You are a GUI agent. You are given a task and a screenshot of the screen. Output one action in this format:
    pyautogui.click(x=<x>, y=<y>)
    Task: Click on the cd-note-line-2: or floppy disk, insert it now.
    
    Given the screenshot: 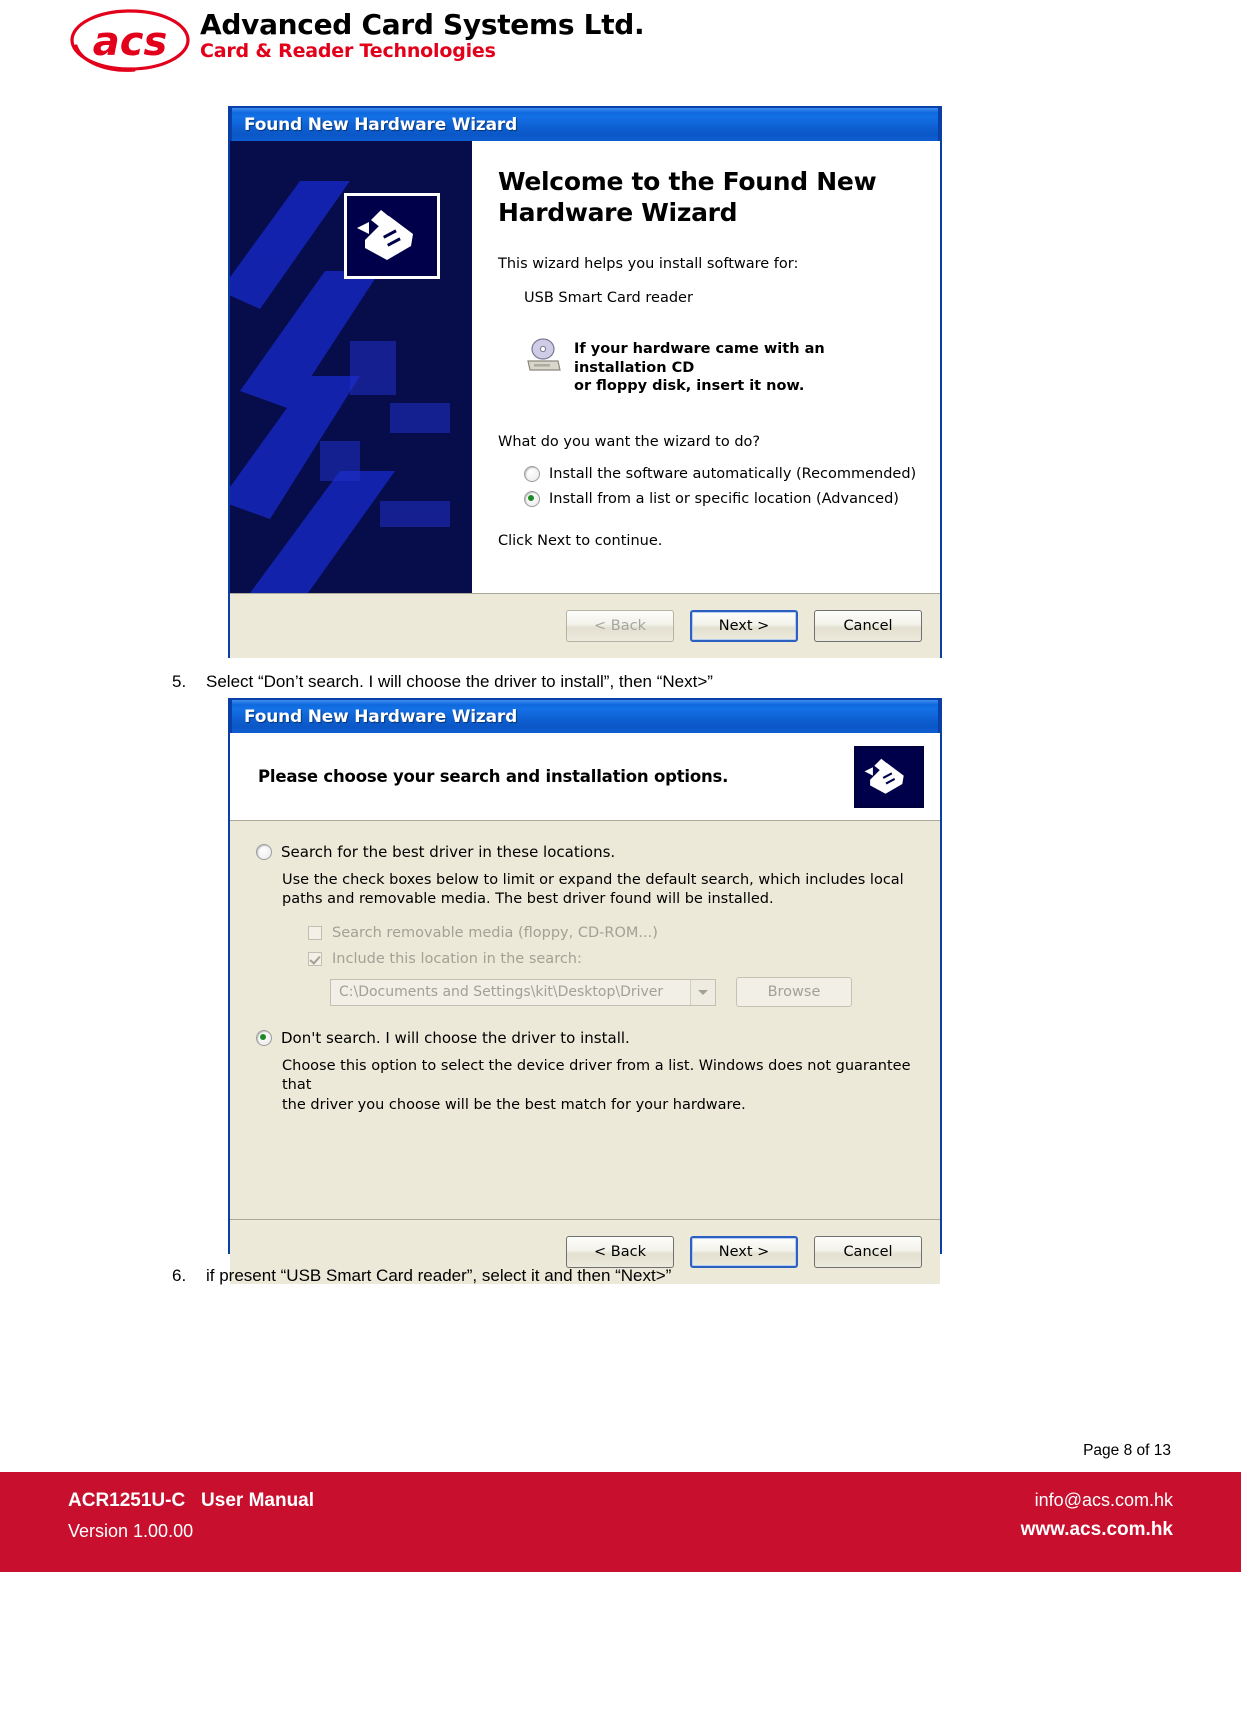 What is the action you would take?
    pyautogui.click(x=689, y=386)
    